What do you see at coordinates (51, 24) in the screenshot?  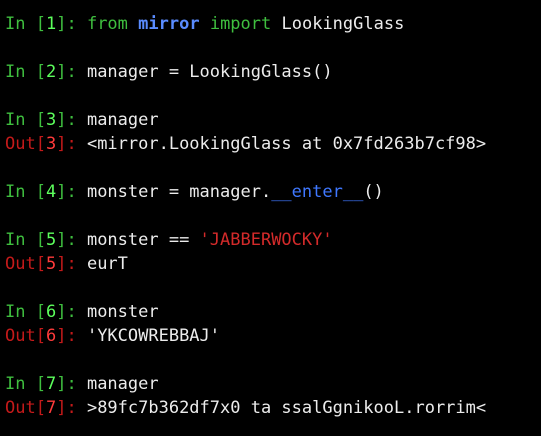 I see `in-prompt-number: 1` at bounding box center [51, 24].